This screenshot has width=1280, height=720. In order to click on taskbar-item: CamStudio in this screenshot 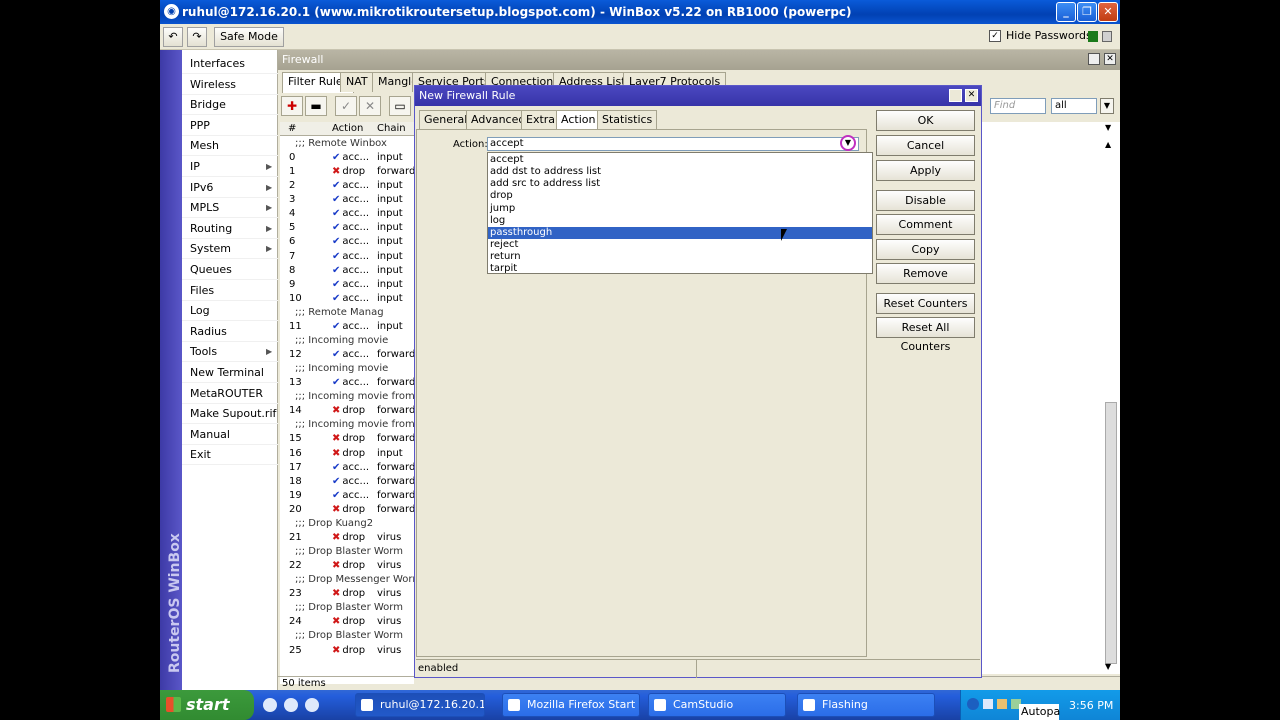, I will do `click(717, 705)`.